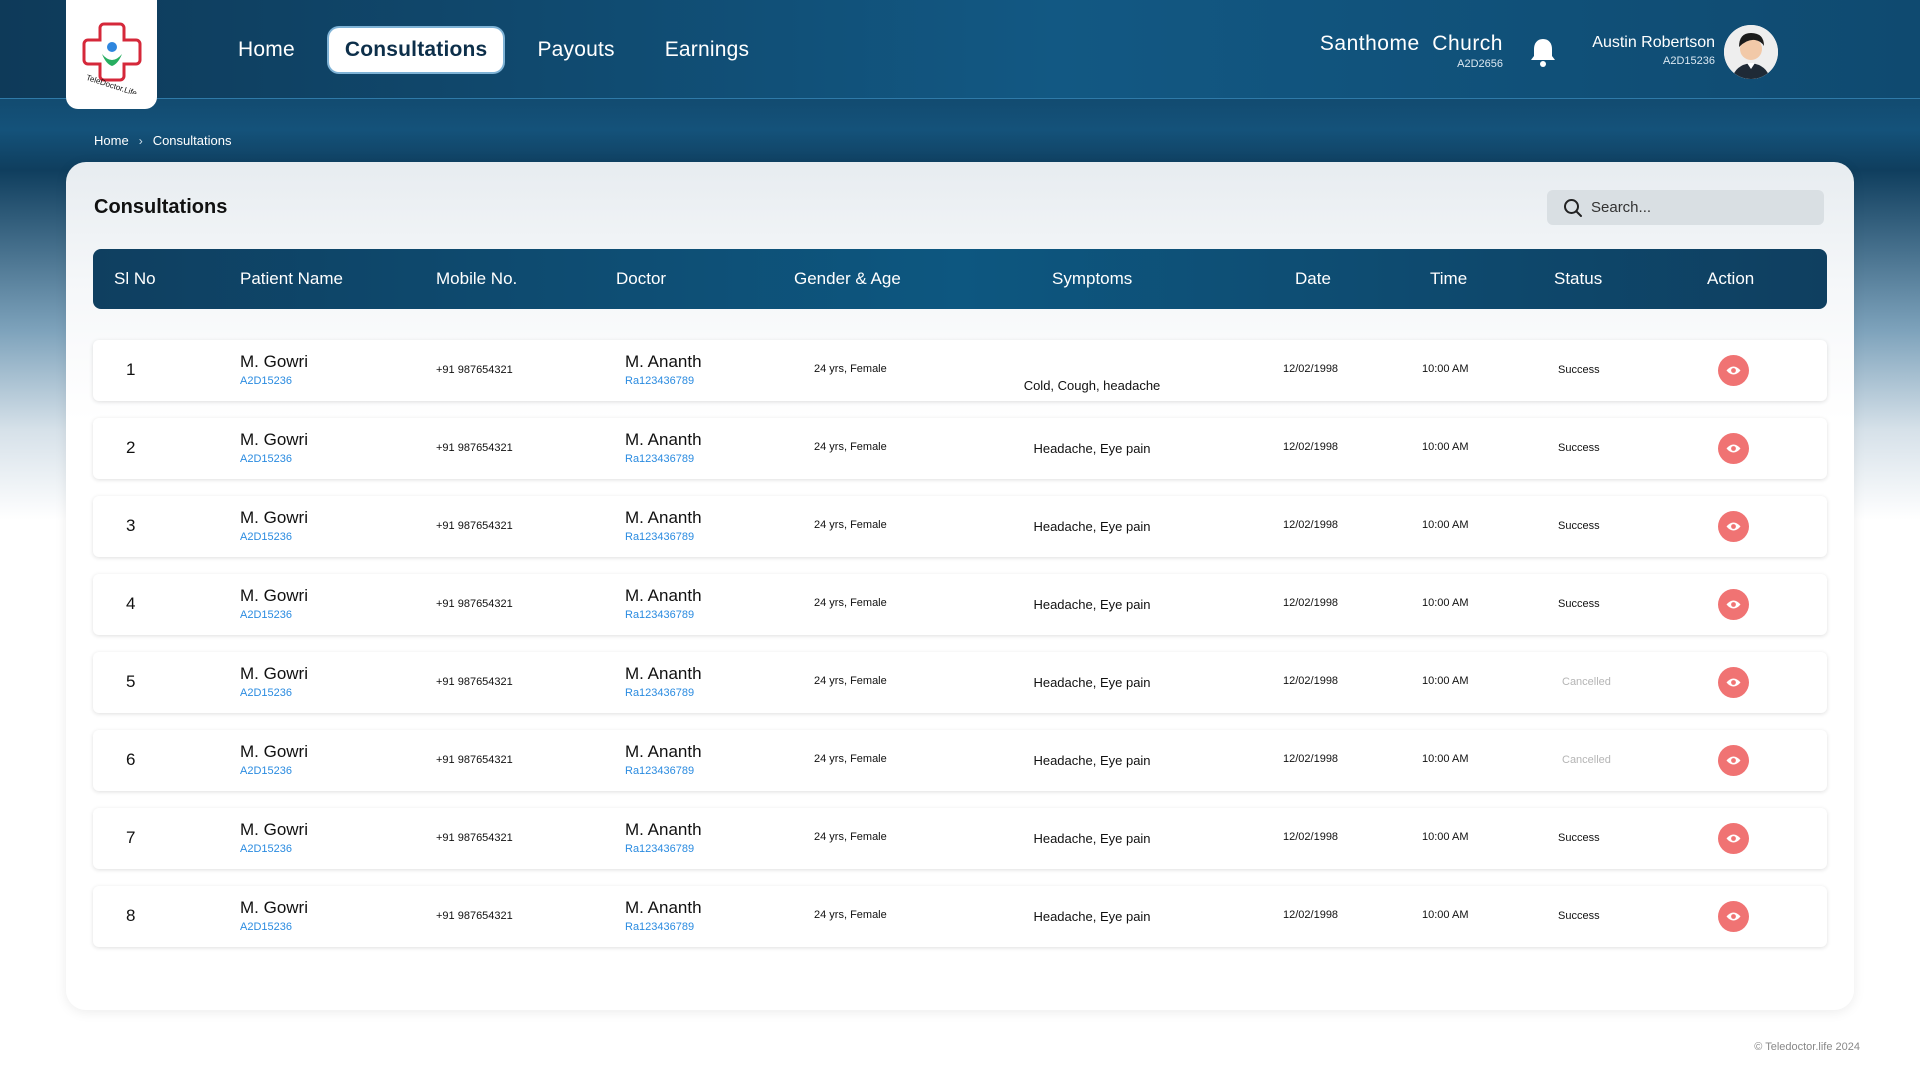 Image resolution: width=1920 pixels, height=1080 pixels. Describe the element at coordinates (1689, 61) in the screenshot. I see `user-code: A2D15236` at that location.